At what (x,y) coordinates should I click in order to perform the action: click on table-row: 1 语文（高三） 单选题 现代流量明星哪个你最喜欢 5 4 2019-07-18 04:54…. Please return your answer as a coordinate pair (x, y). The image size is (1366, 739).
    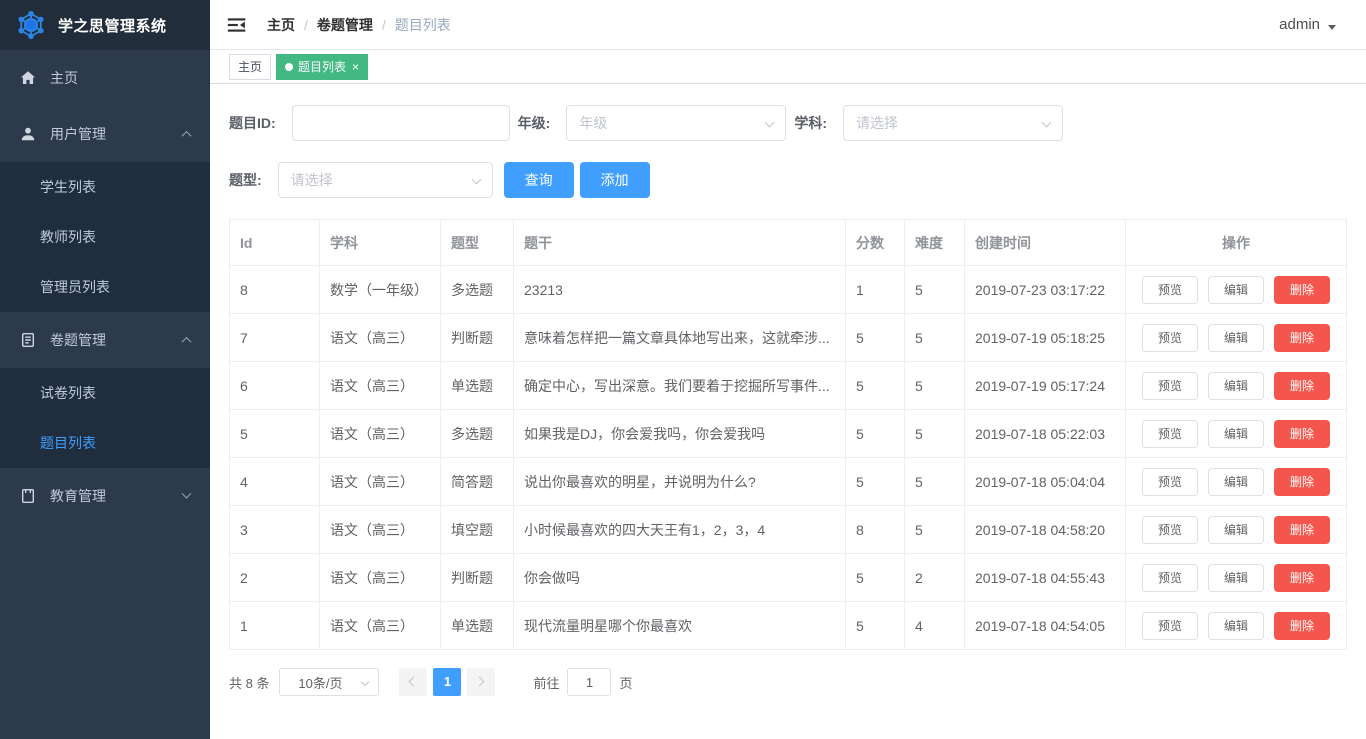
    Looking at the image, I should click on (788, 625).